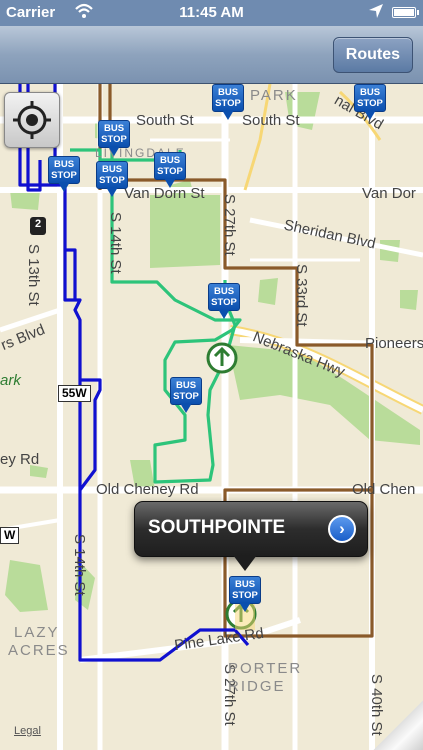 The width and height of the screenshot is (423, 750). What do you see at coordinates (20, 459) in the screenshot?
I see `street-label: ey Rd` at bounding box center [20, 459].